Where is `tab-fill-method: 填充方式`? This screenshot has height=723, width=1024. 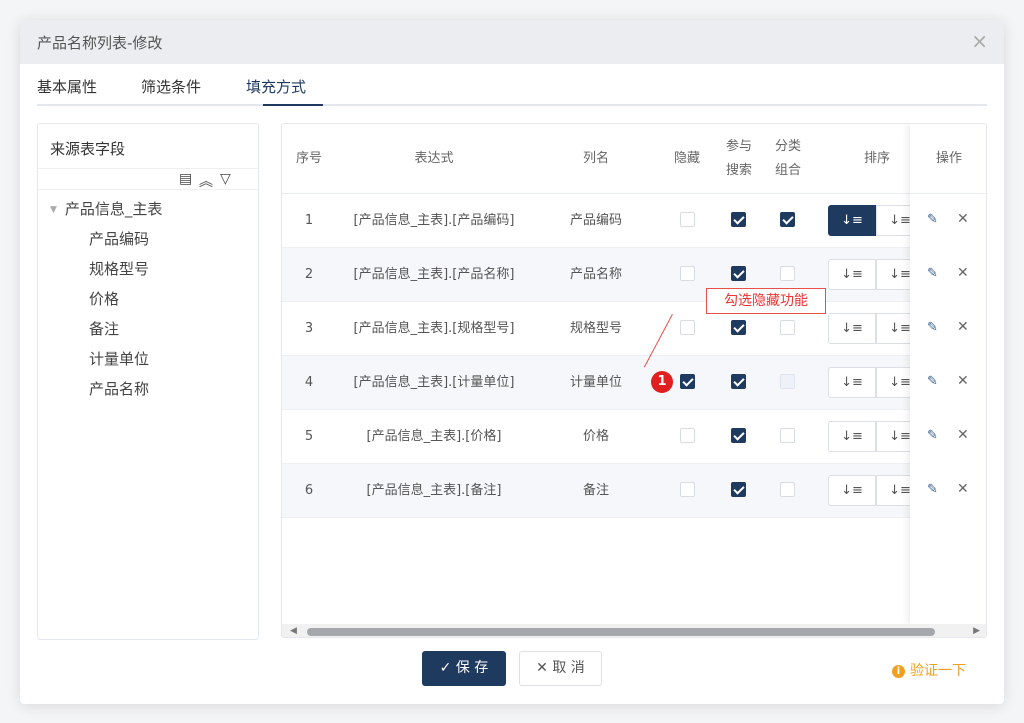
tab-fill-method: 填充方式 is located at coordinates (276, 86).